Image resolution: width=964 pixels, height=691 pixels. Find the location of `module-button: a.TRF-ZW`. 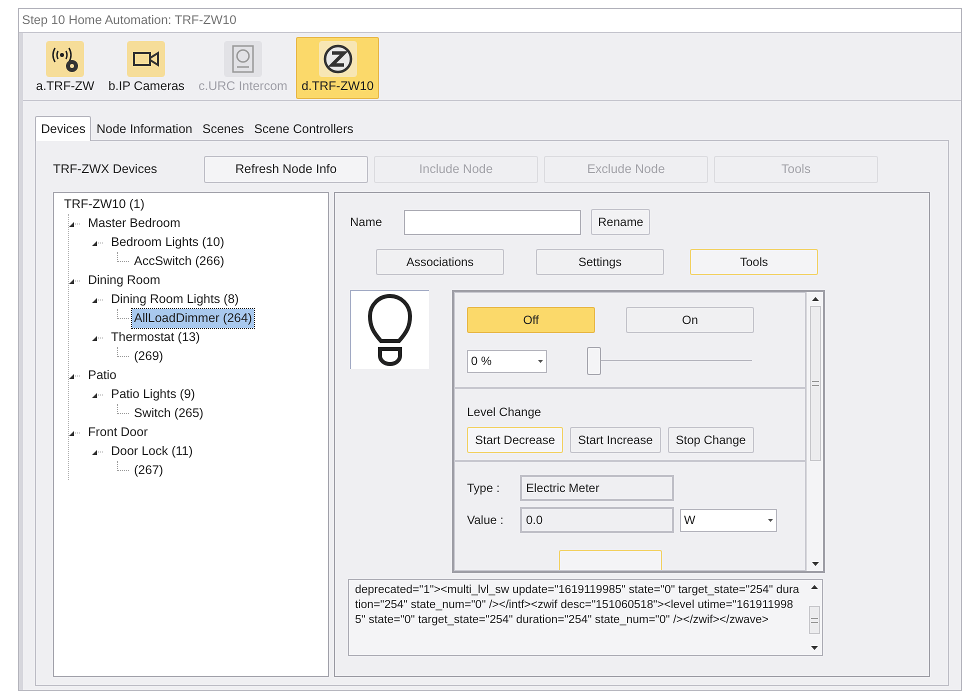

module-button: a.TRF-ZW is located at coordinates (65, 68).